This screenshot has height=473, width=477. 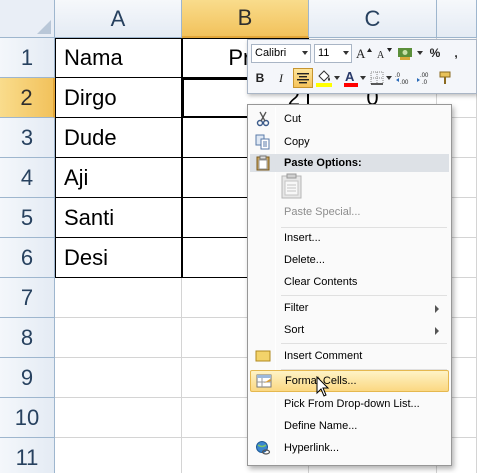 I want to click on mini-toolbar: Calibri 11 A A % , B I A .0 .00 .00 .0, so click(x=362, y=66).